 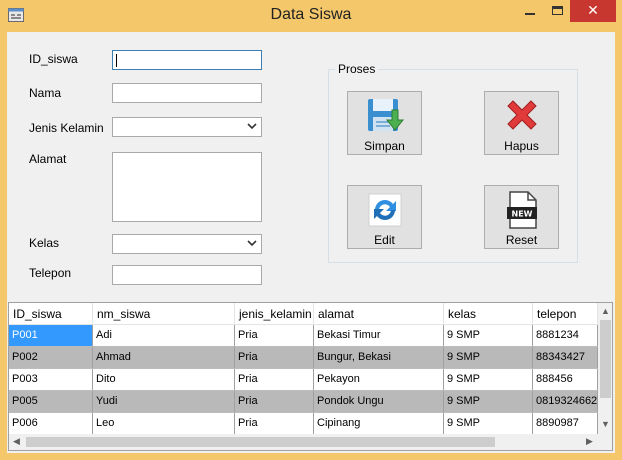 I want to click on scroll-up-icon: ▲, so click(x=605, y=311).